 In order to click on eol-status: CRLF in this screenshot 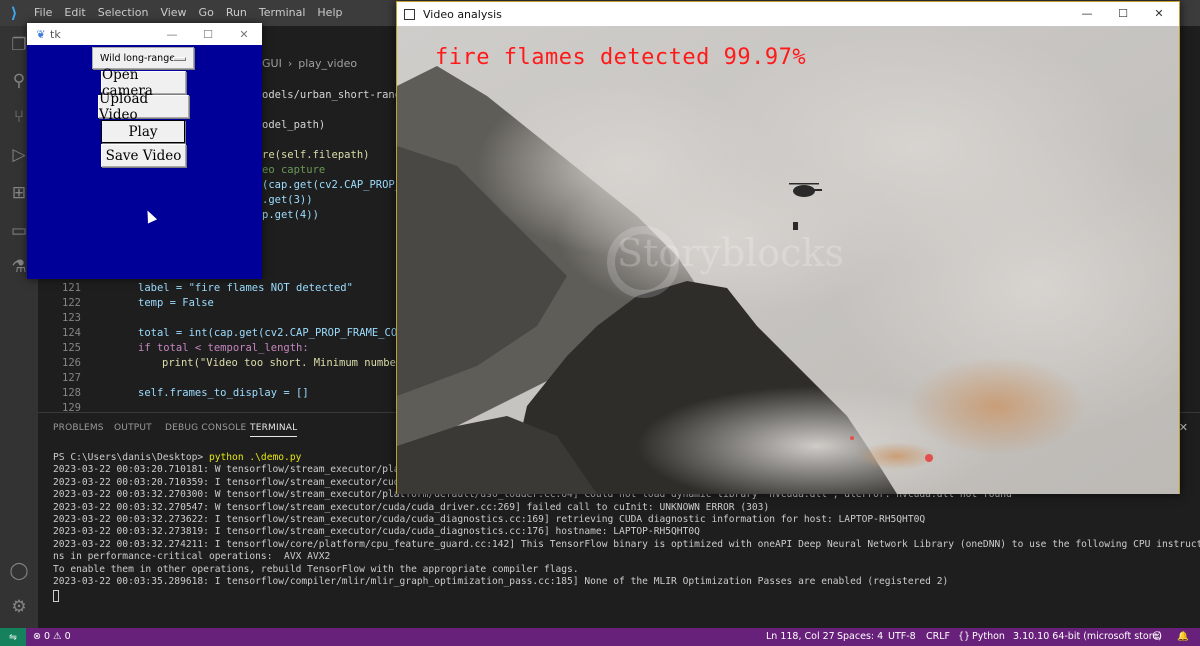, I will do `click(938, 637)`.